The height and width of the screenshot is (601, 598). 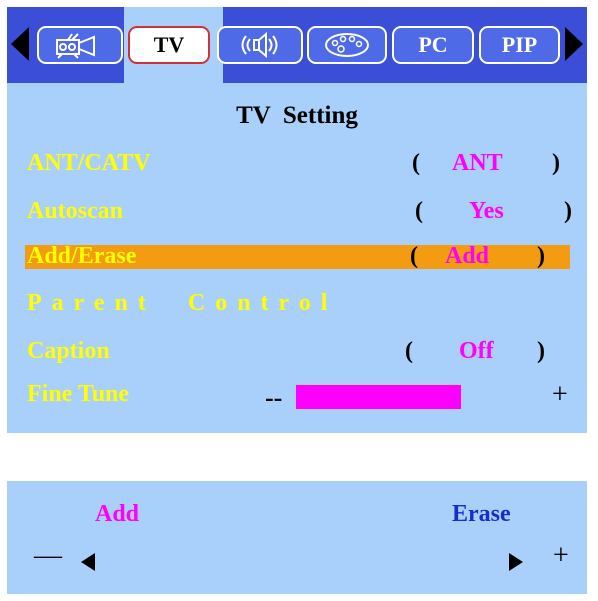 I want to click on footer-add-label: Add, so click(x=117, y=514).